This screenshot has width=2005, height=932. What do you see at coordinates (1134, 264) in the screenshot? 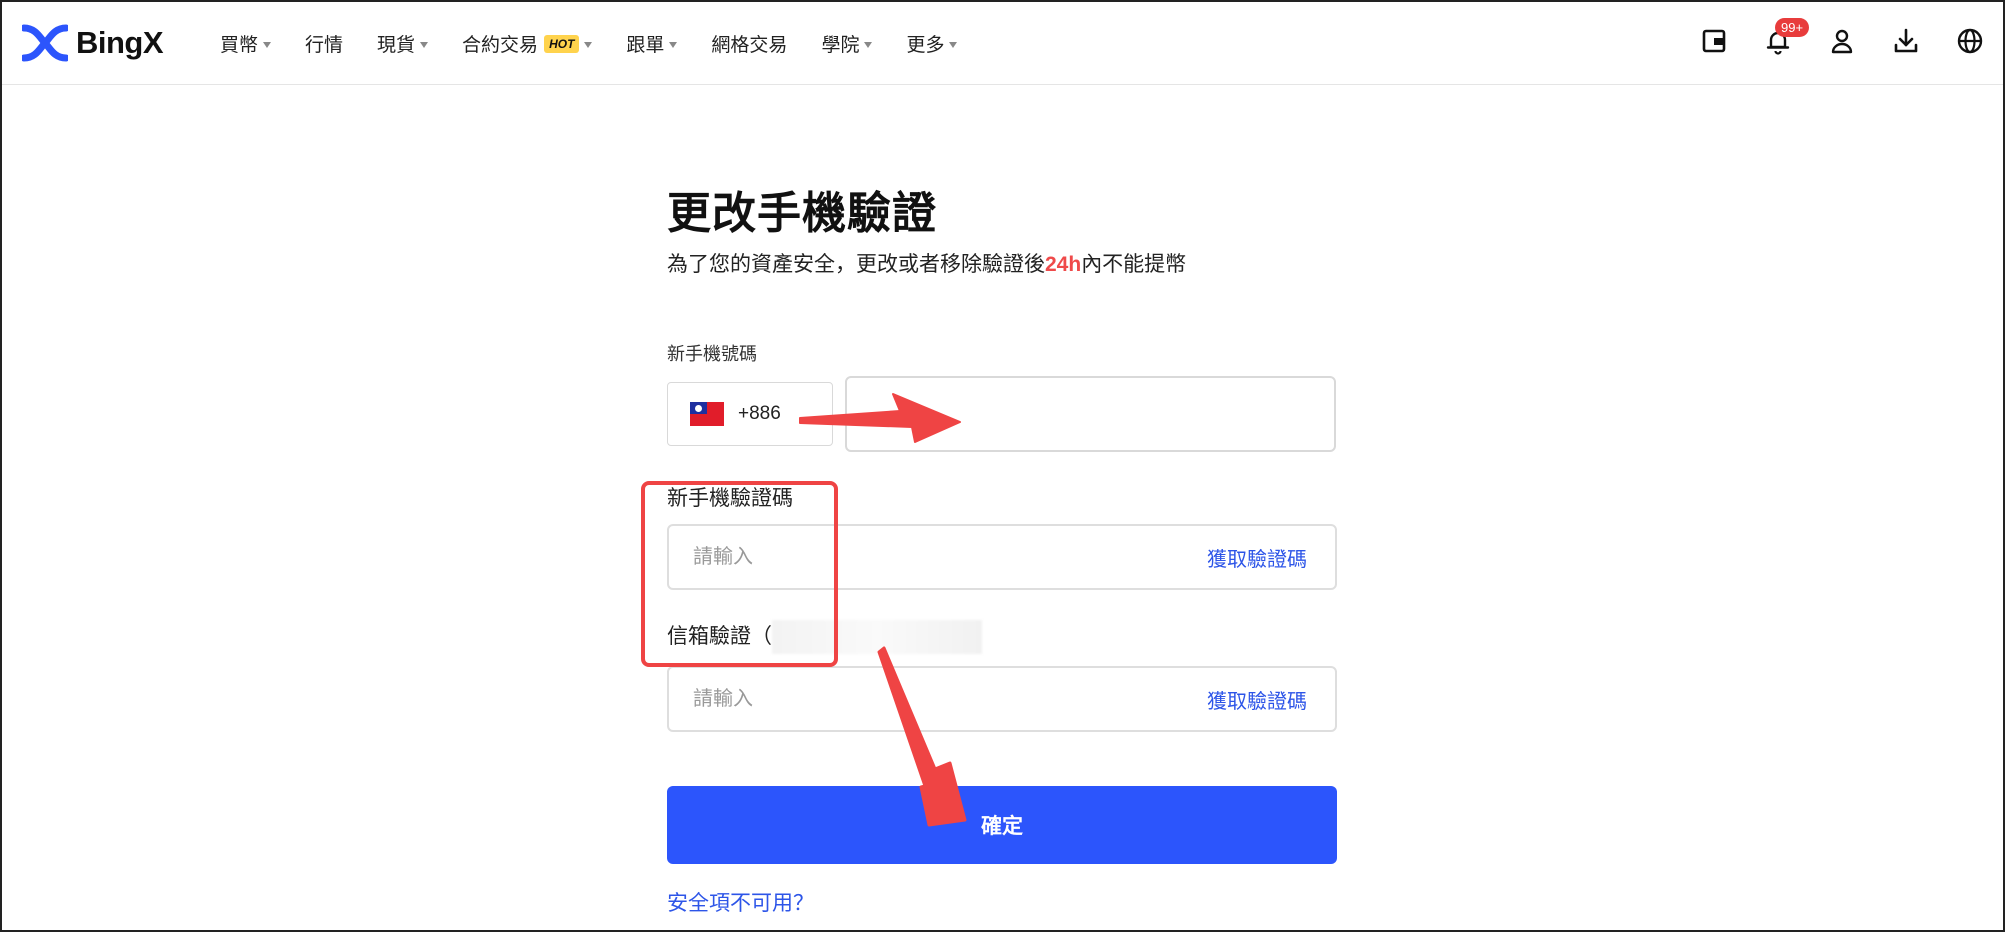
I see `subtitle-text-end: 內不能提幣` at bounding box center [1134, 264].